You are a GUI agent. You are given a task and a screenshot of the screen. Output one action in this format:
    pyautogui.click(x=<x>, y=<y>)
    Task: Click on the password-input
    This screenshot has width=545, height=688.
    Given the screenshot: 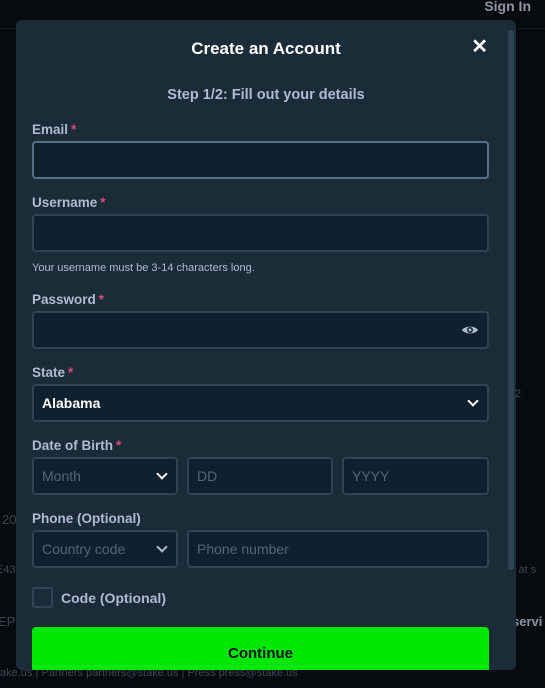 What is the action you would take?
    pyautogui.click(x=260, y=330)
    